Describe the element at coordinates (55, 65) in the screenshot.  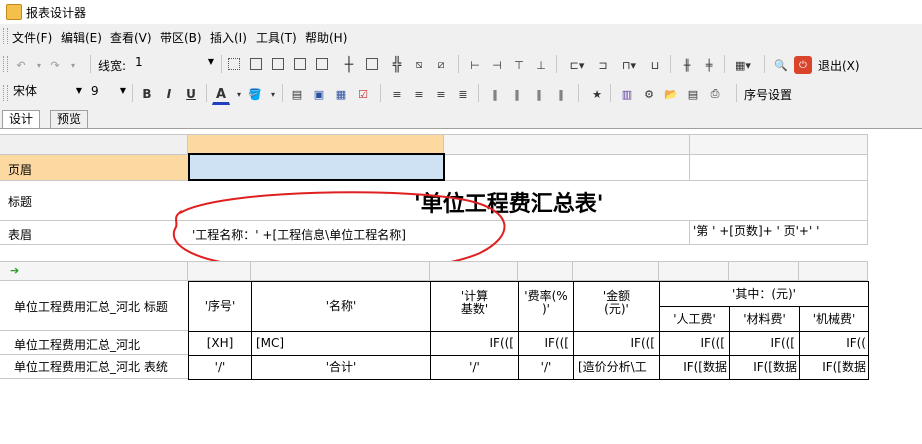
I see `redo-icon: ↷` at that location.